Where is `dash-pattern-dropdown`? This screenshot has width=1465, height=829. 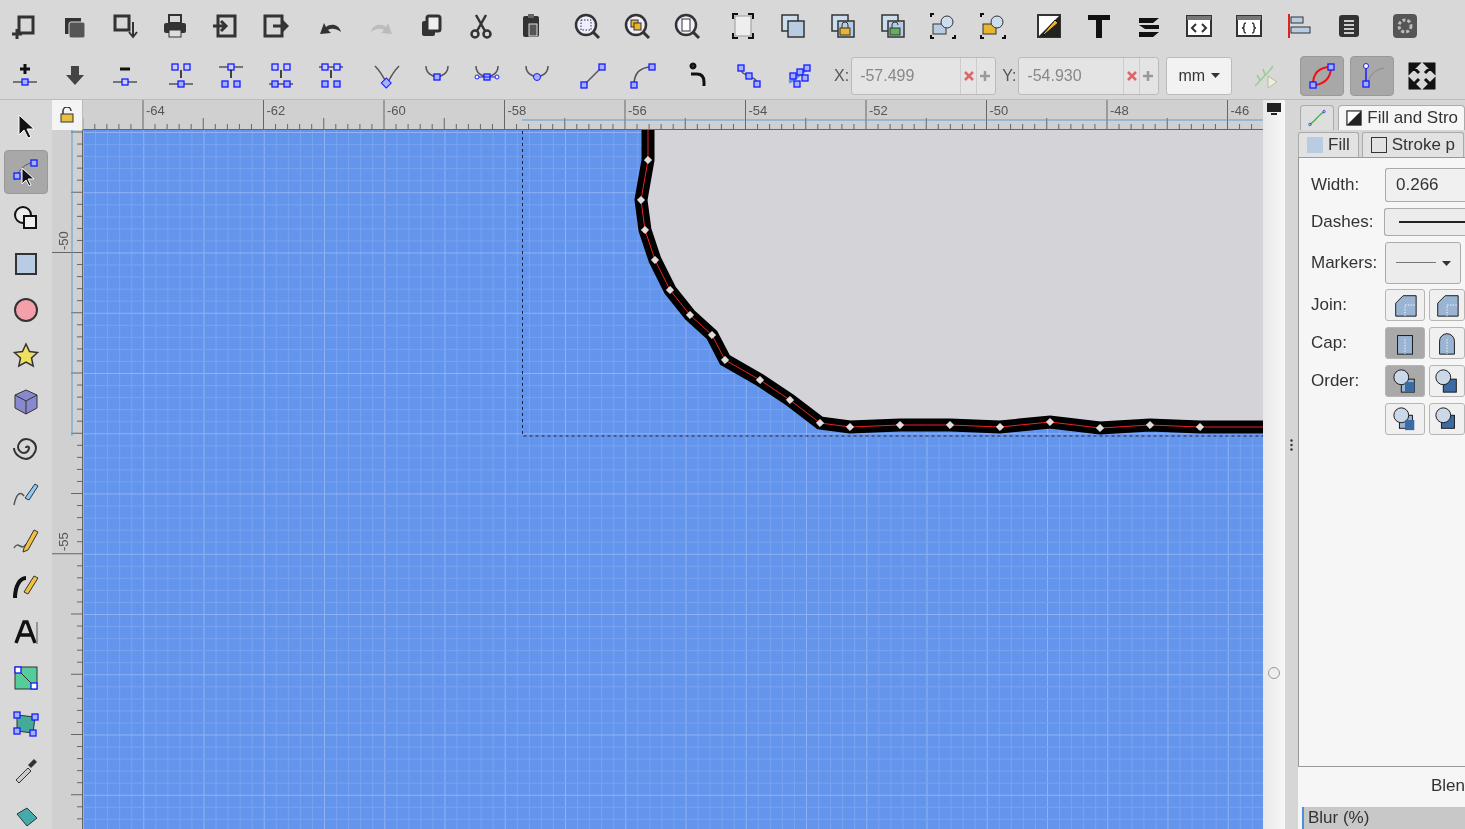 dash-pattern-dropdown is located at coordinates (1424, 222).